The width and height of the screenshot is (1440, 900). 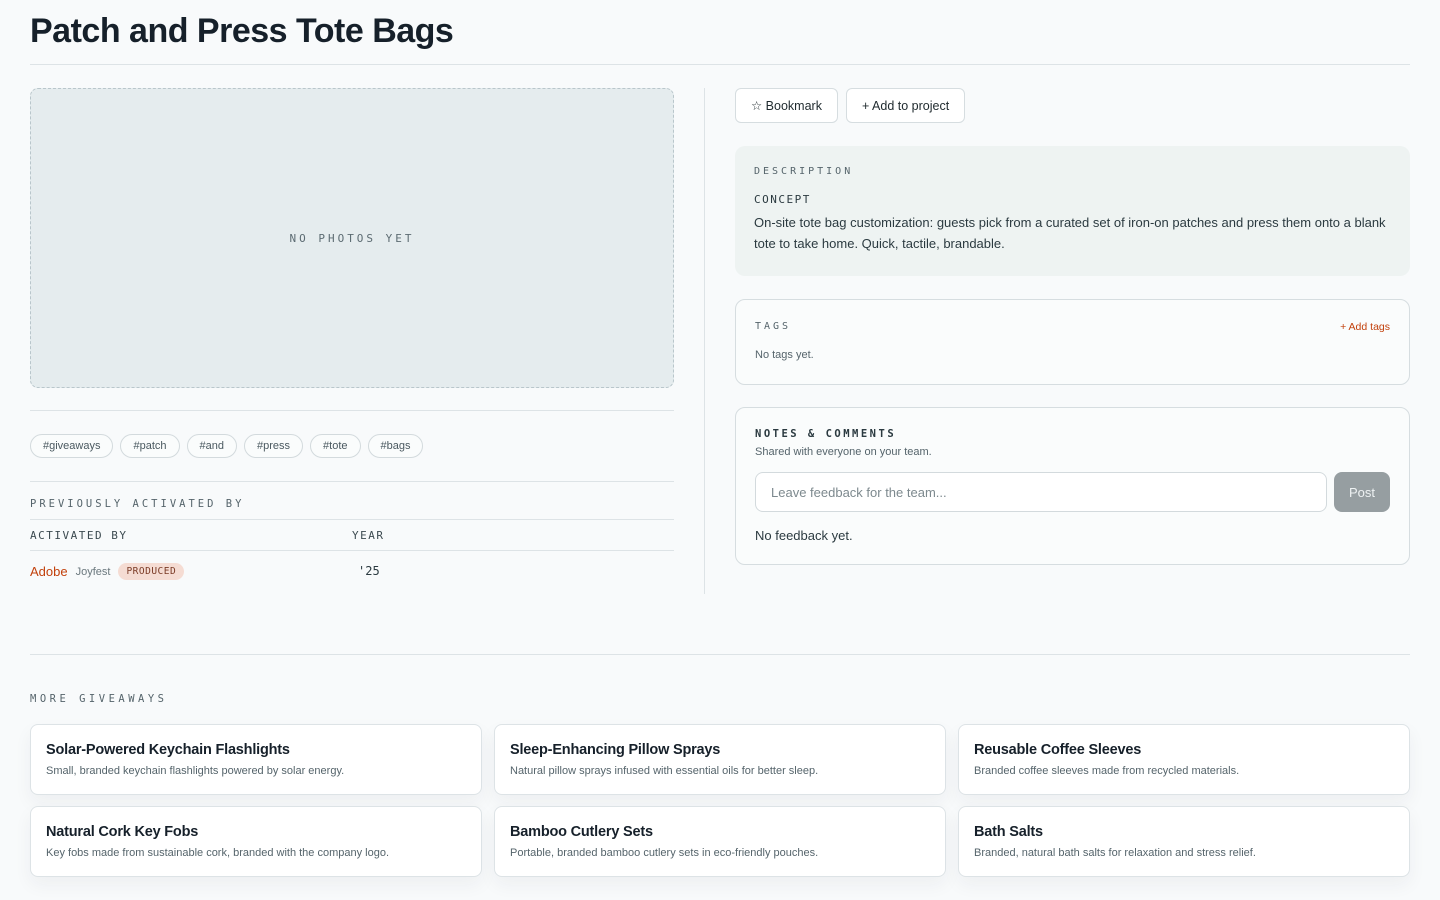 What do you see at coordinates (137, 504) in the screenshot?
I see `previously-activated-heading: PREVIOUSLY ACTIVATED BY` at bounding box center [137, 504].